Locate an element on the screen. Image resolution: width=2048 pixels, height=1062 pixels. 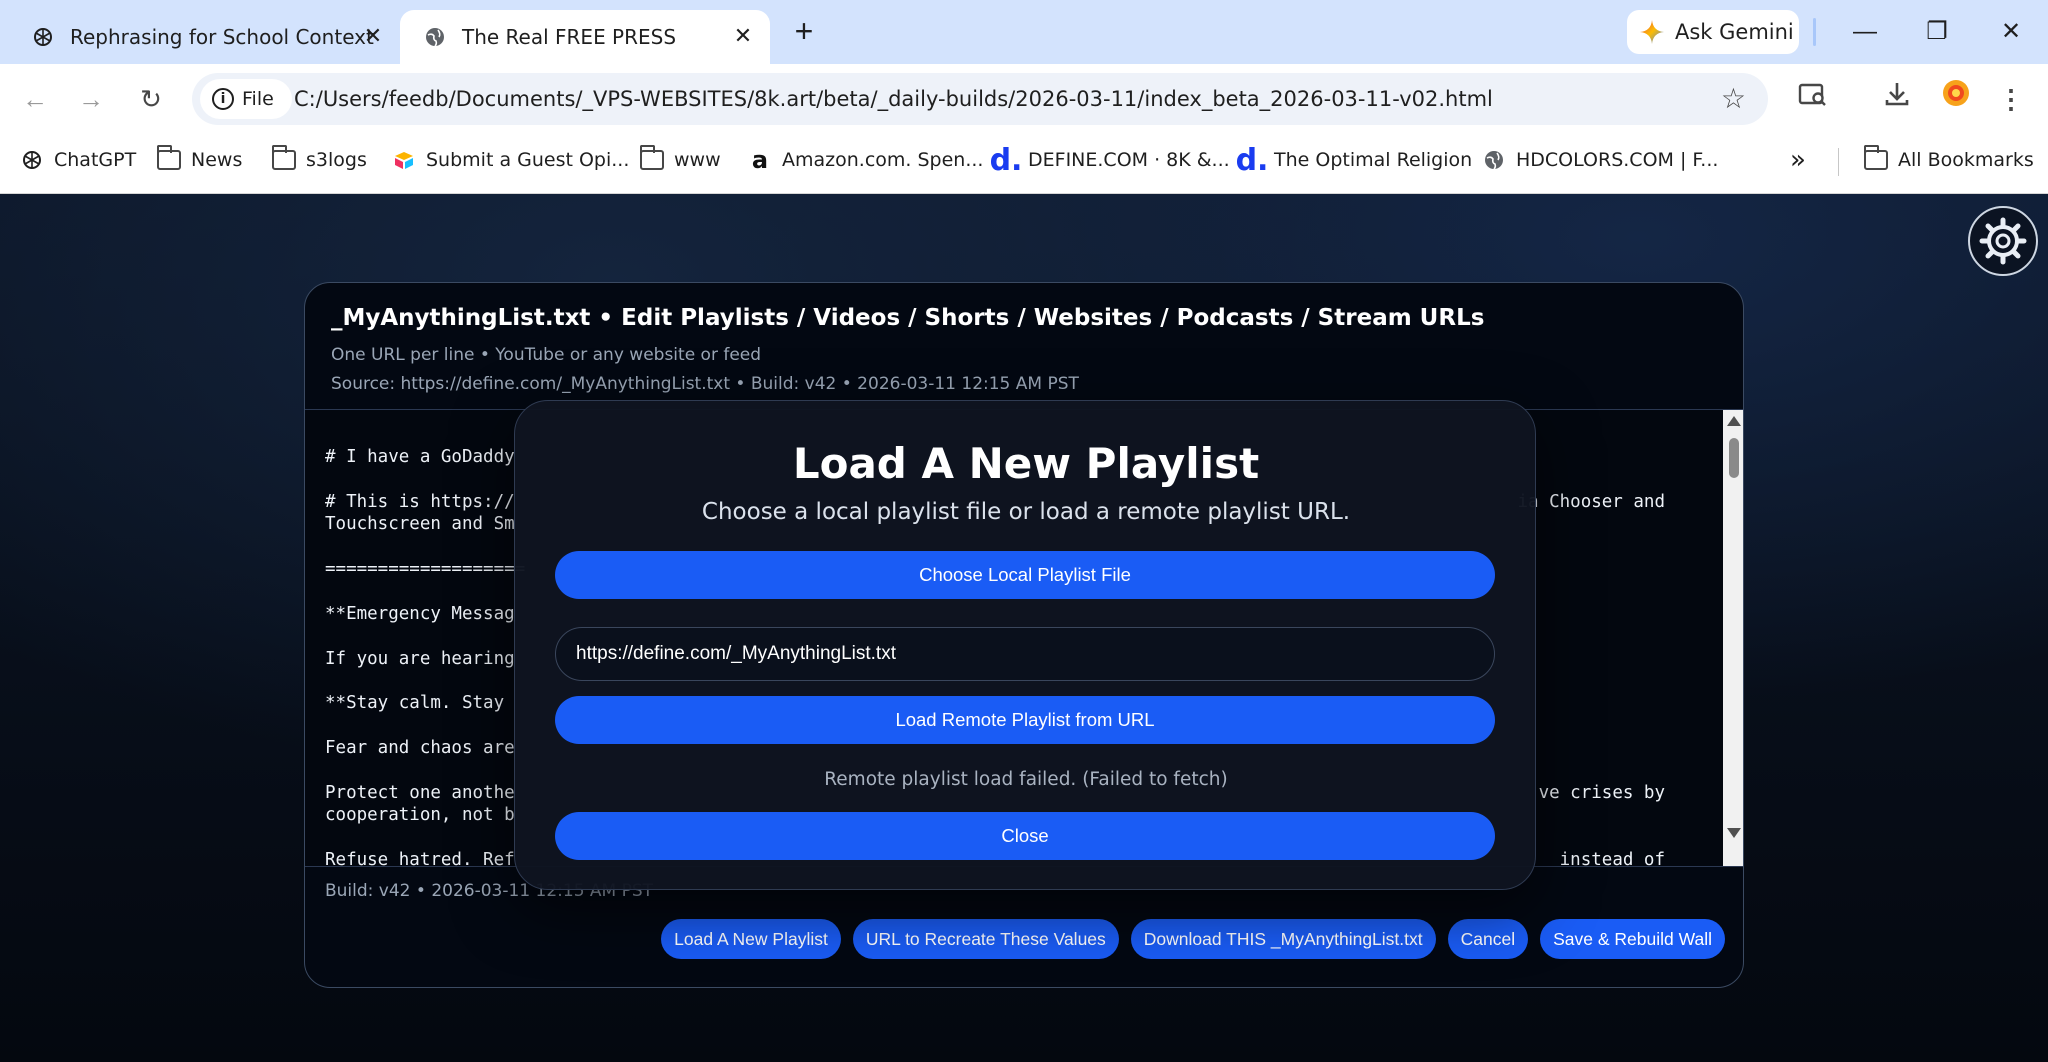
profile-avatar is located at coordinates (1956, 99).